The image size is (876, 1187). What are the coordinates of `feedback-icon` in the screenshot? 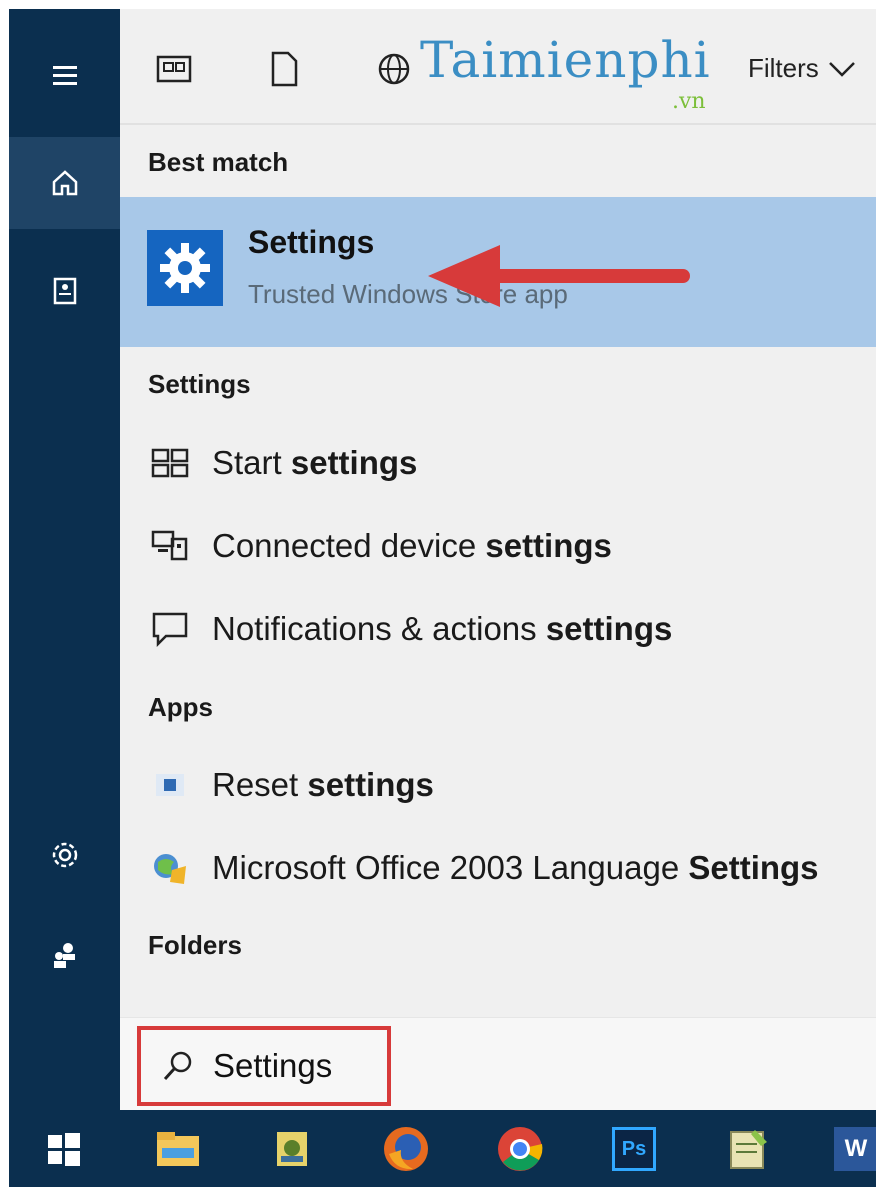 It's located at (64, 955).